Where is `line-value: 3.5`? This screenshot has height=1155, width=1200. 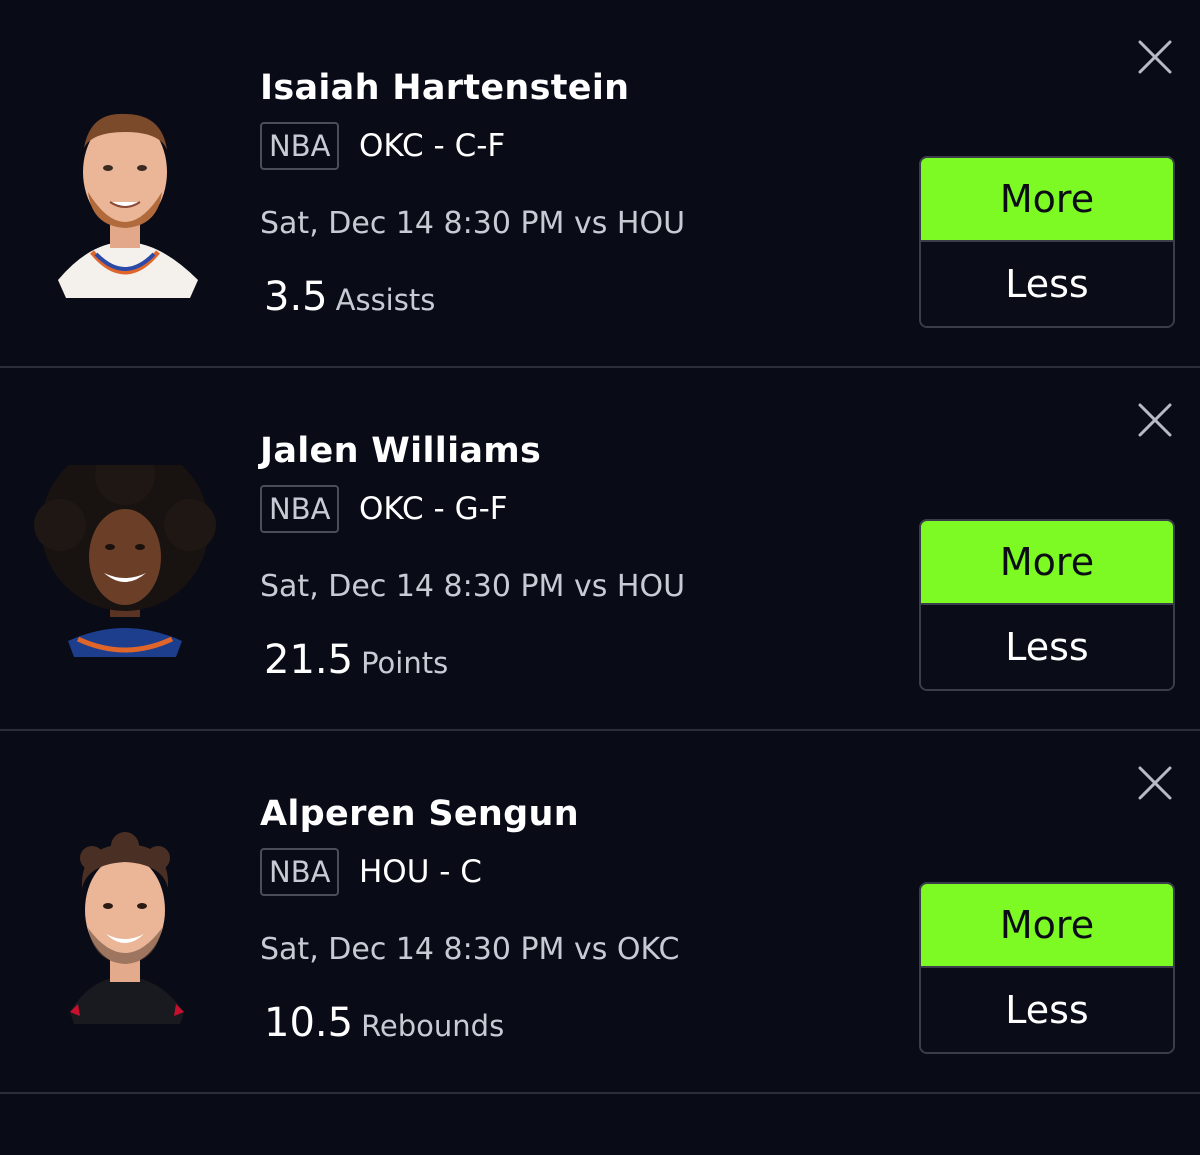 line-value: 3.5 is located at coordinates (296, 297).